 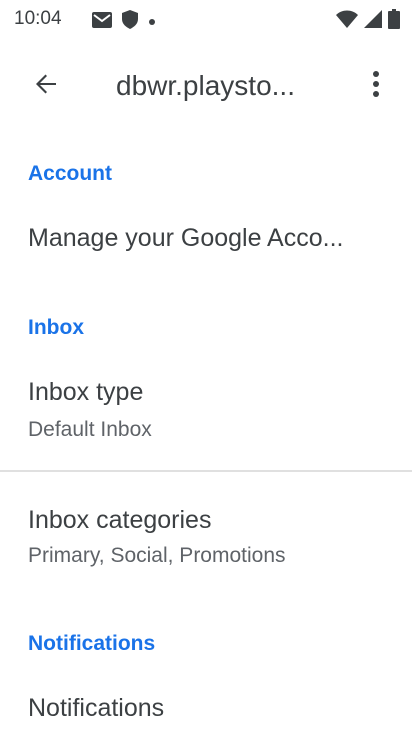 I want to click on notifications-title: Notifications, so click(x=96, y=708).